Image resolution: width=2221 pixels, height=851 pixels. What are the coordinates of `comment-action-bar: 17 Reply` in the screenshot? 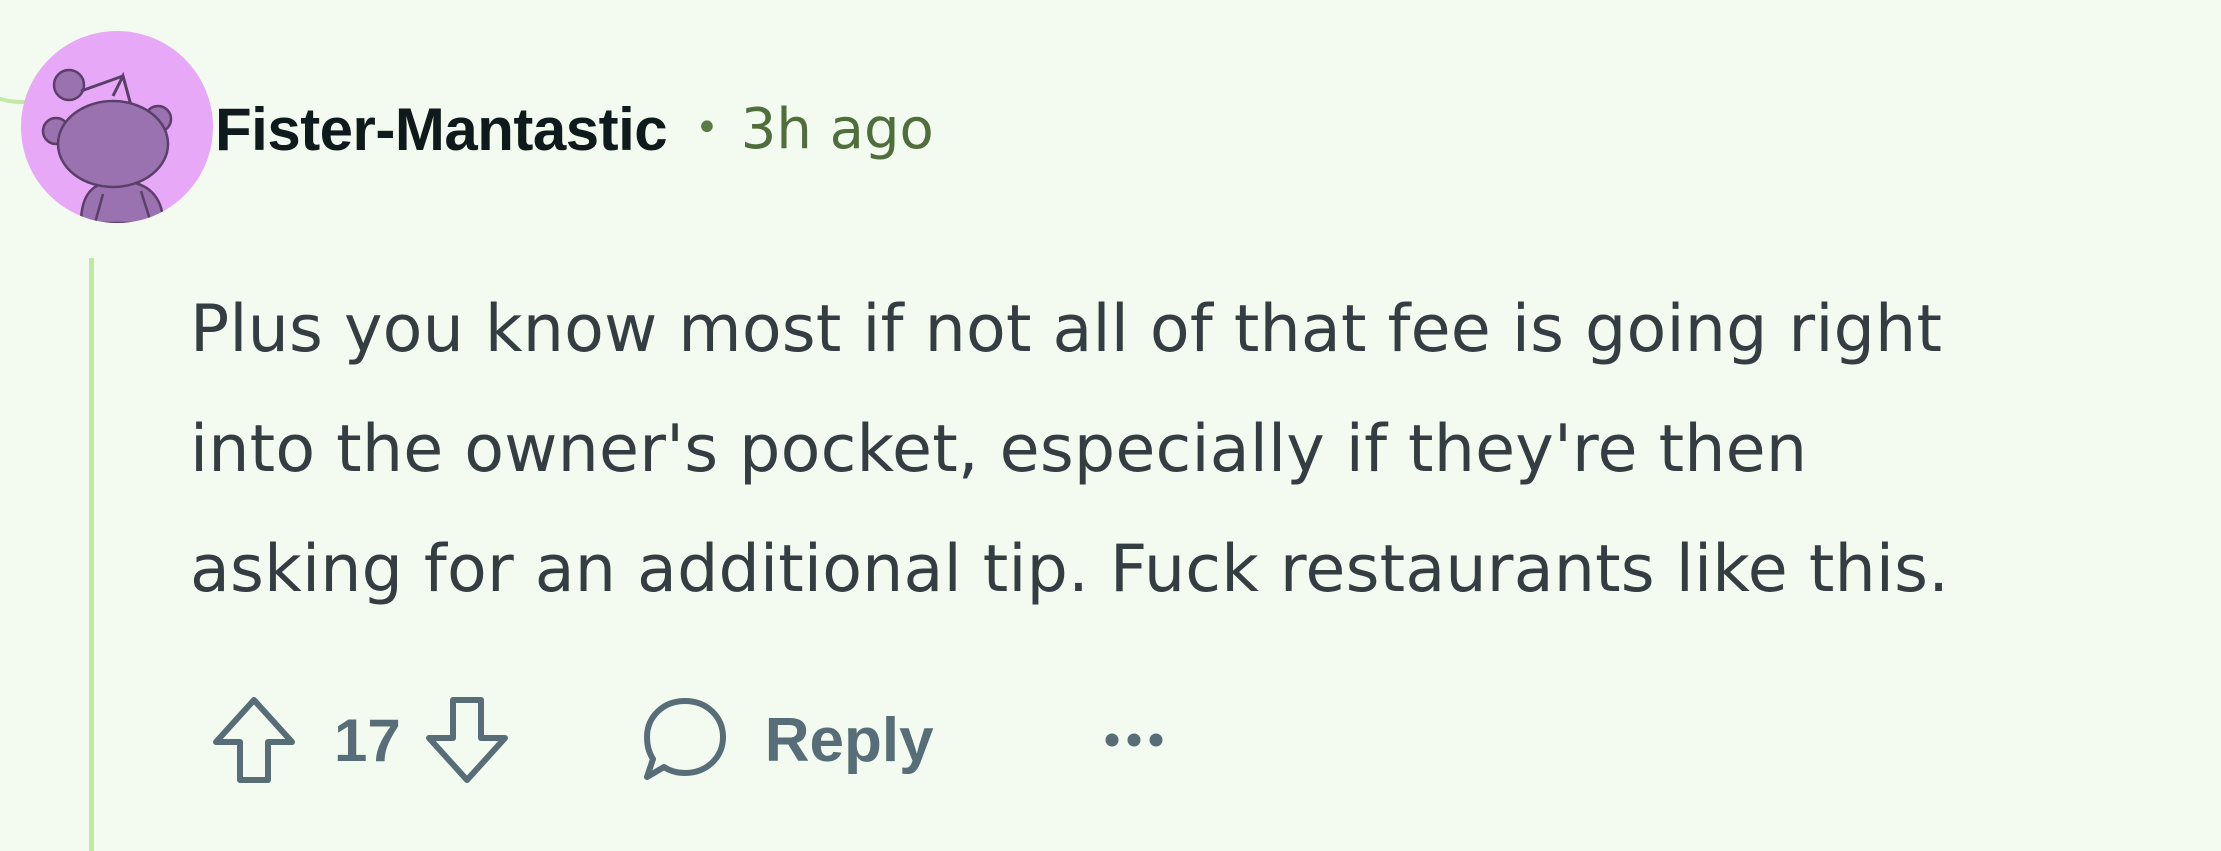 It's located at (688, 740).